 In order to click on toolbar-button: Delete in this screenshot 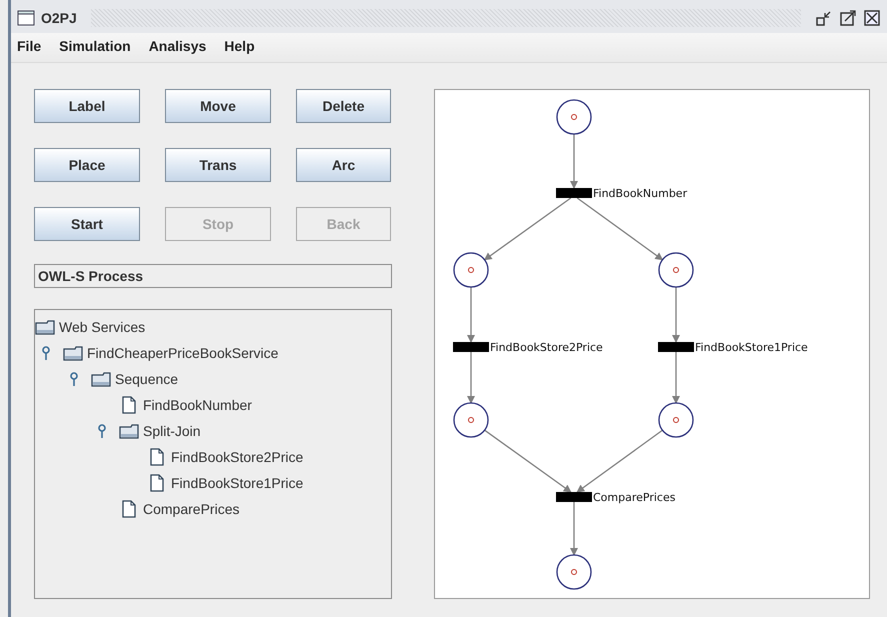, I will do `click(343, 106)`.